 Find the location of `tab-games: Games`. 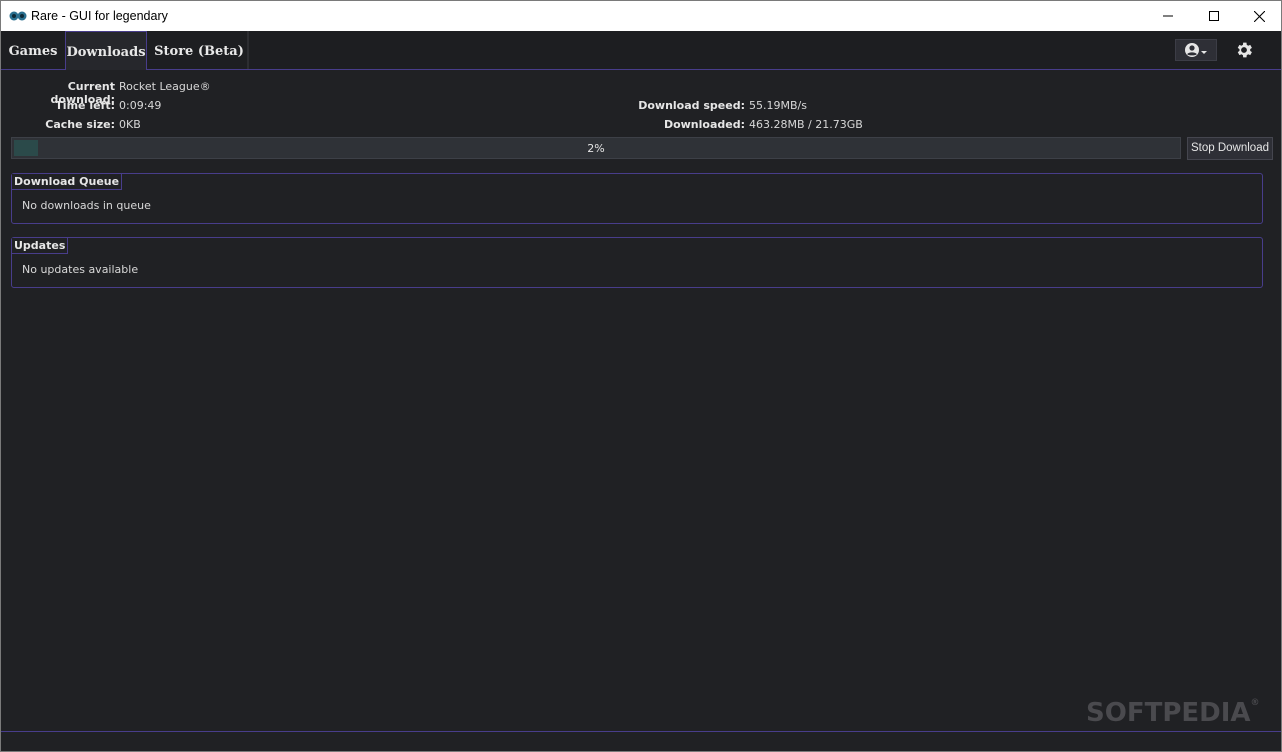

tab-games: Games is located at coordinates (33, 50).